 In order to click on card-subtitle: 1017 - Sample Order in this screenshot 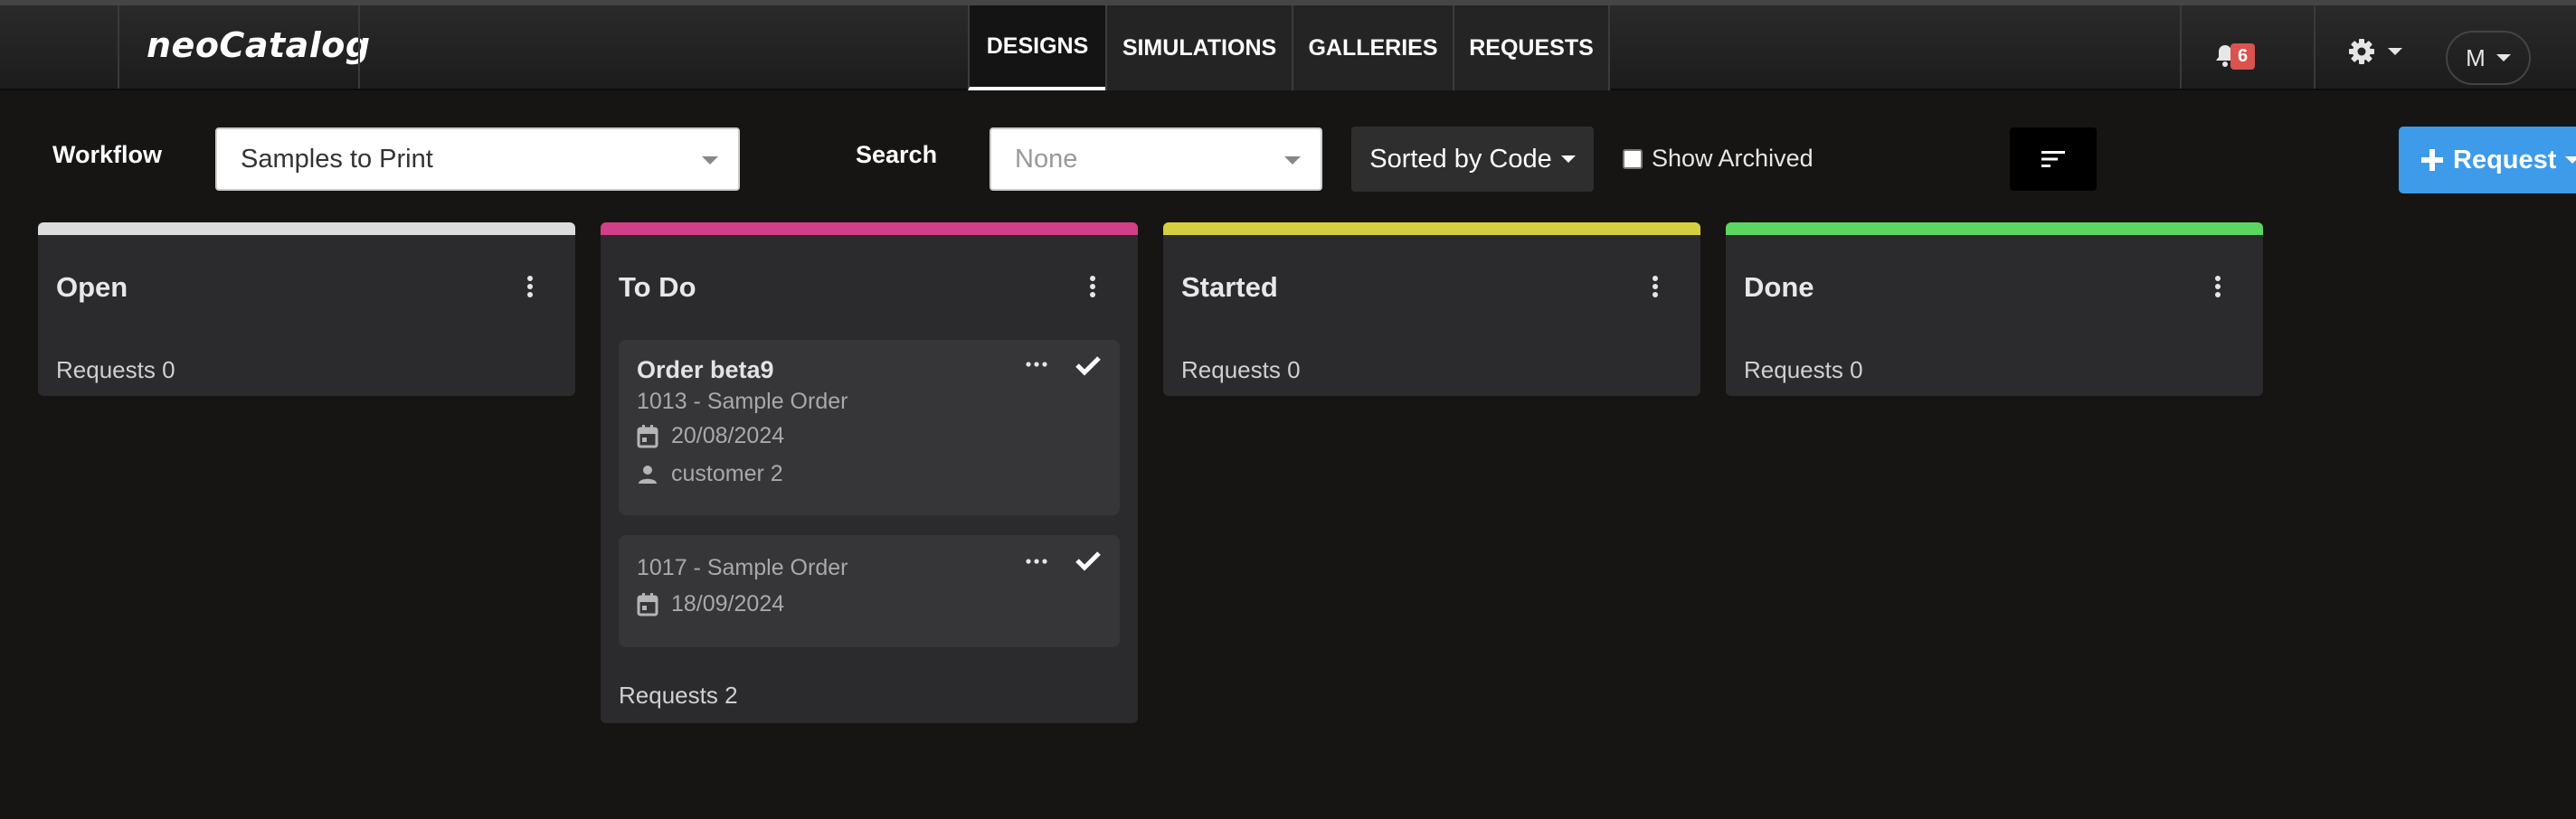, I will do `click(743, 568)`.